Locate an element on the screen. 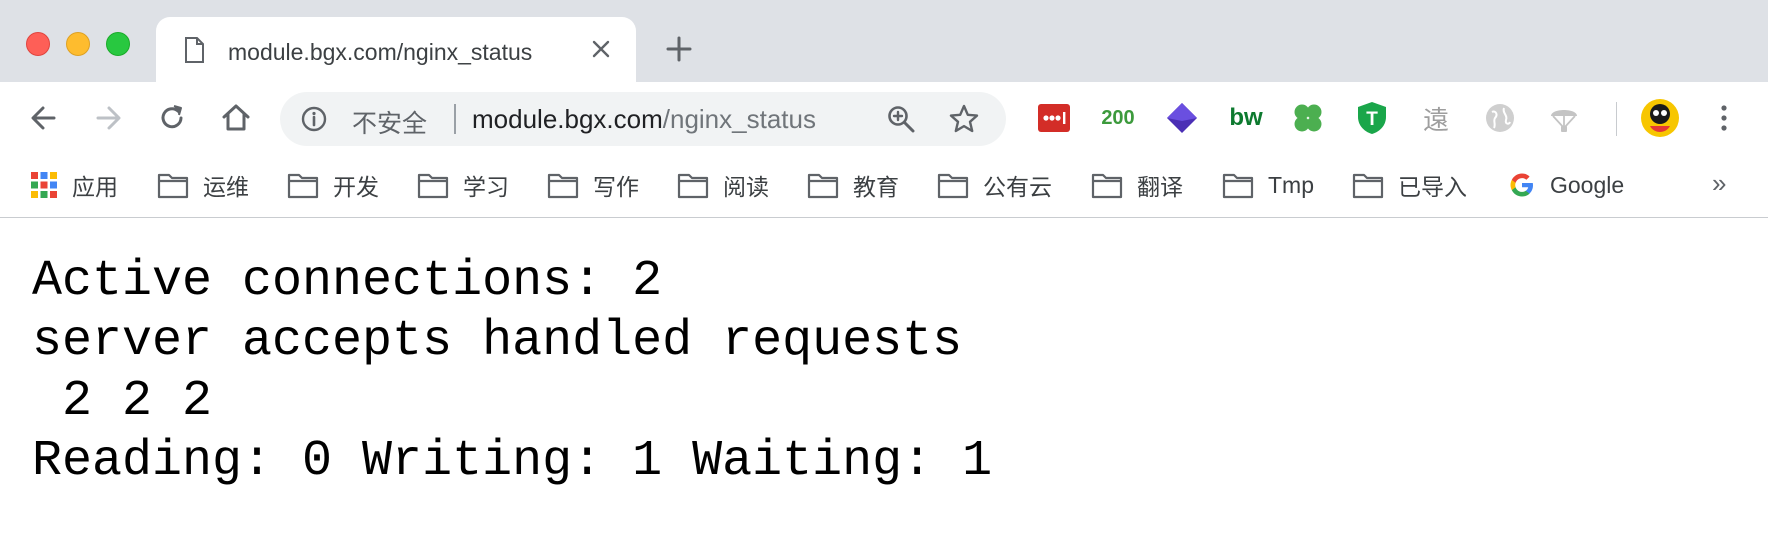  security-label: 不安全 is located at coordinates (389, 122).